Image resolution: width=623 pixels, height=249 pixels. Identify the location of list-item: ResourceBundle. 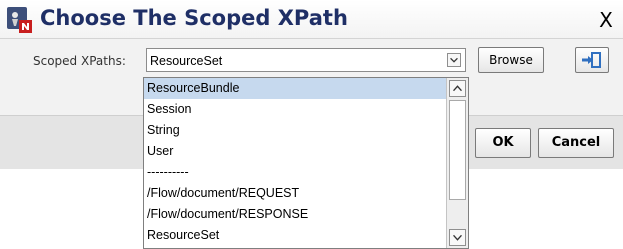
(295, 88).